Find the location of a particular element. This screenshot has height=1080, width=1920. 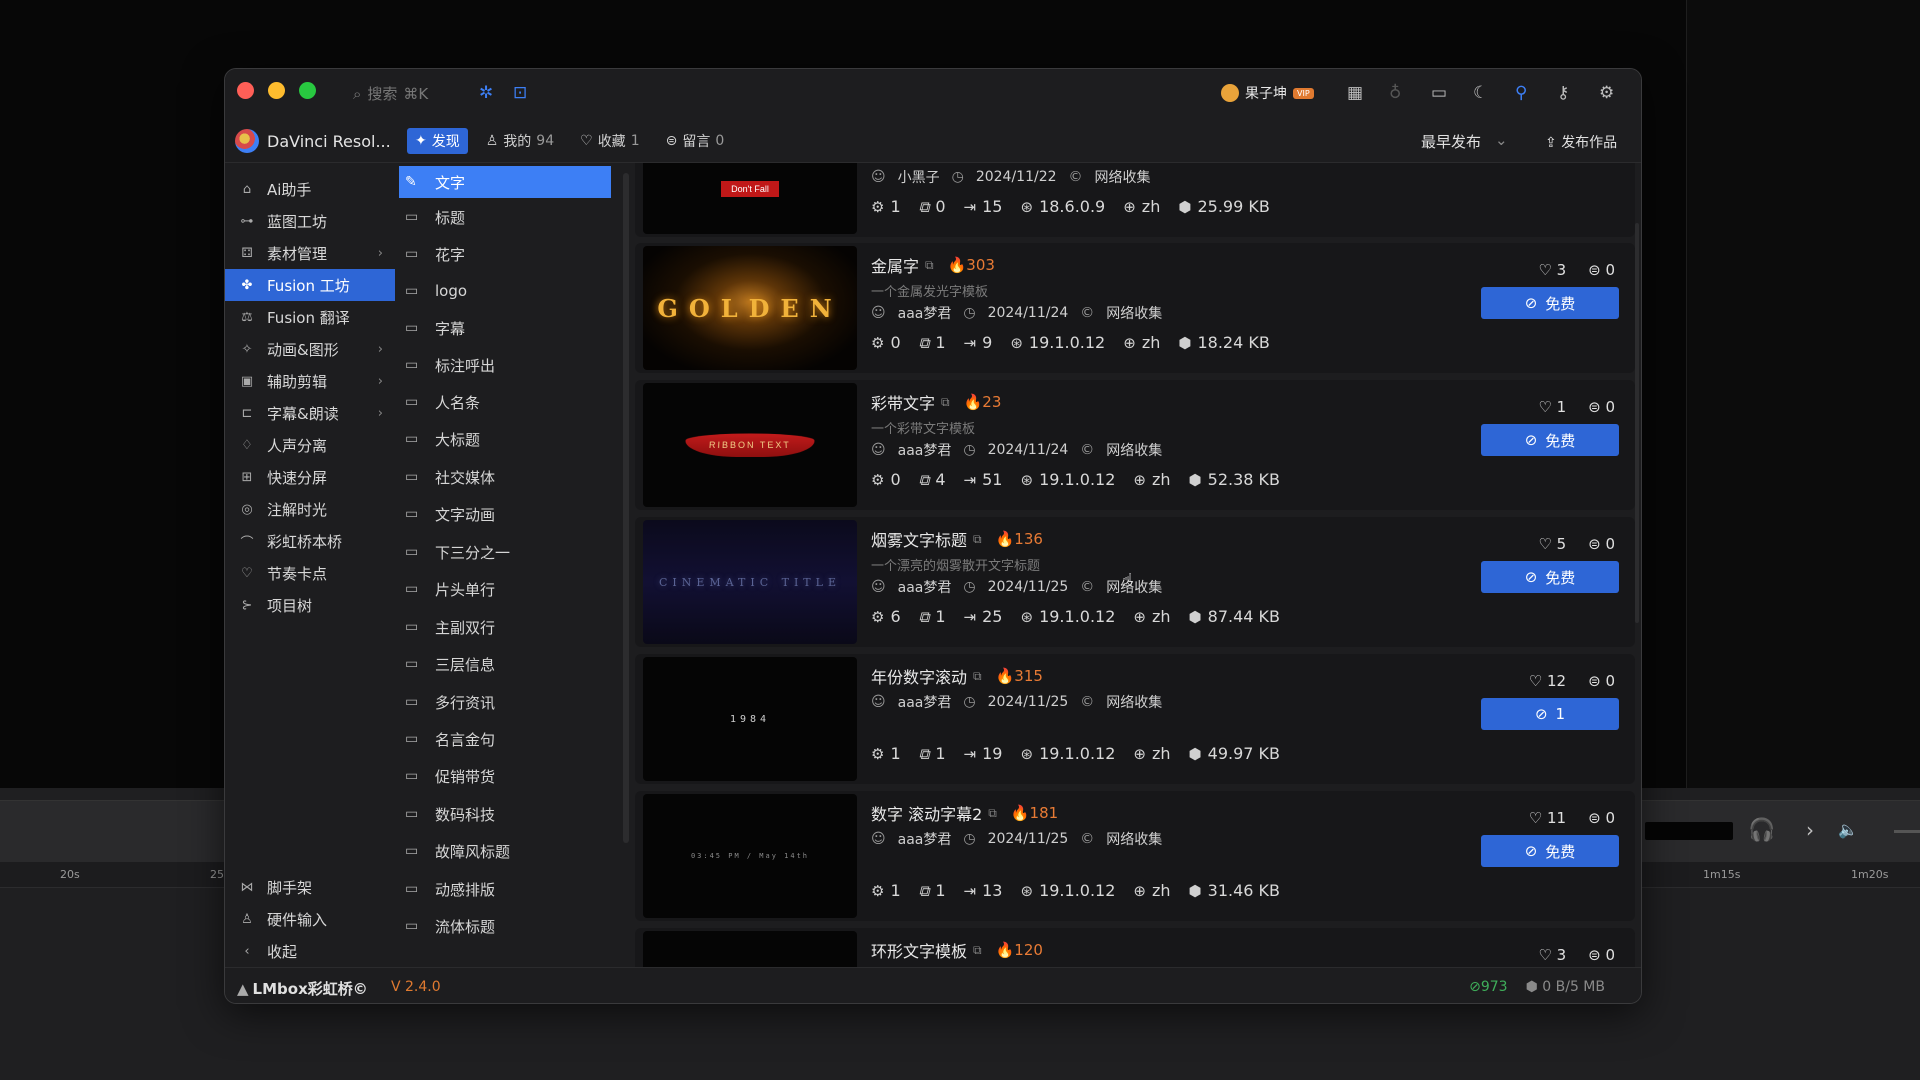

paid-download-button: ⊘ 1 is located at coordinates (1550, 714).